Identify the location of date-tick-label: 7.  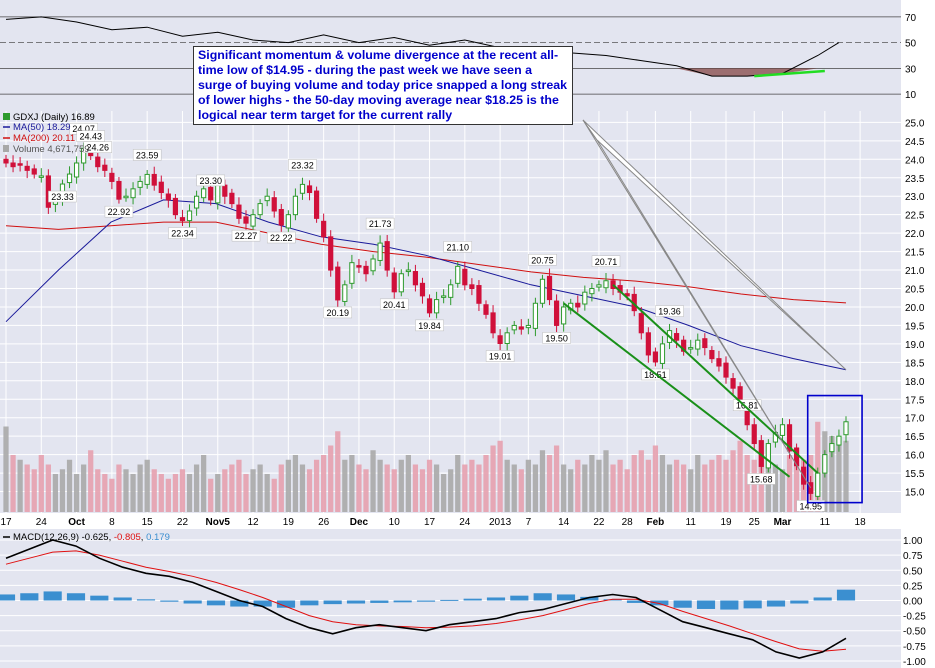
(529, 522).